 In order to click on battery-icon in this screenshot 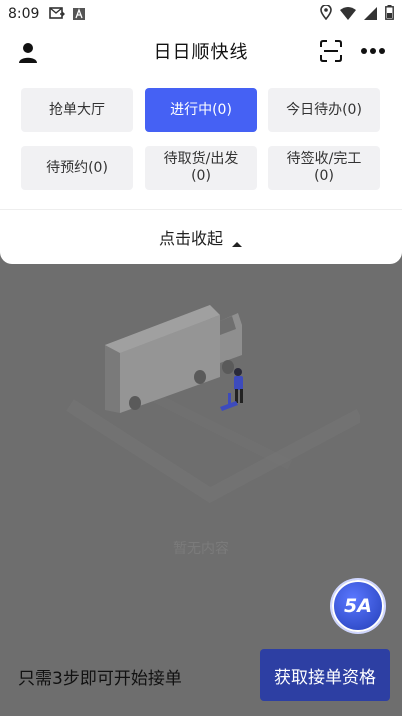, I will do `click(389, 14)`.